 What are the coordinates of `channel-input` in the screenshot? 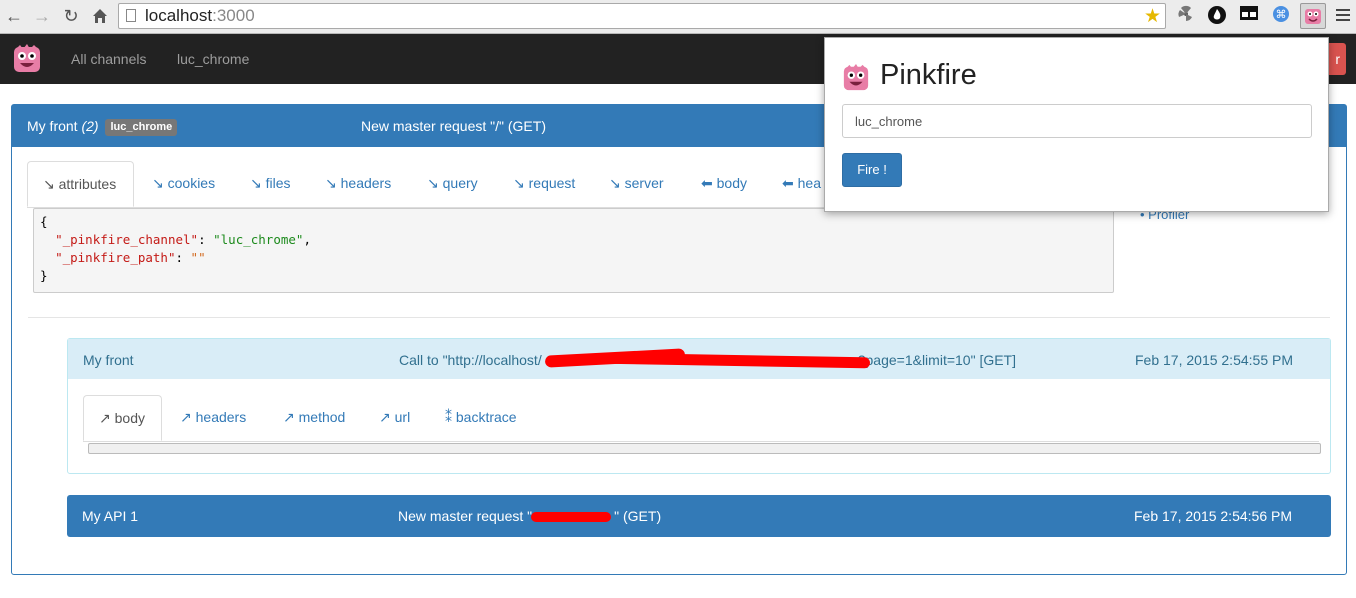 It's located at (1077, 121).